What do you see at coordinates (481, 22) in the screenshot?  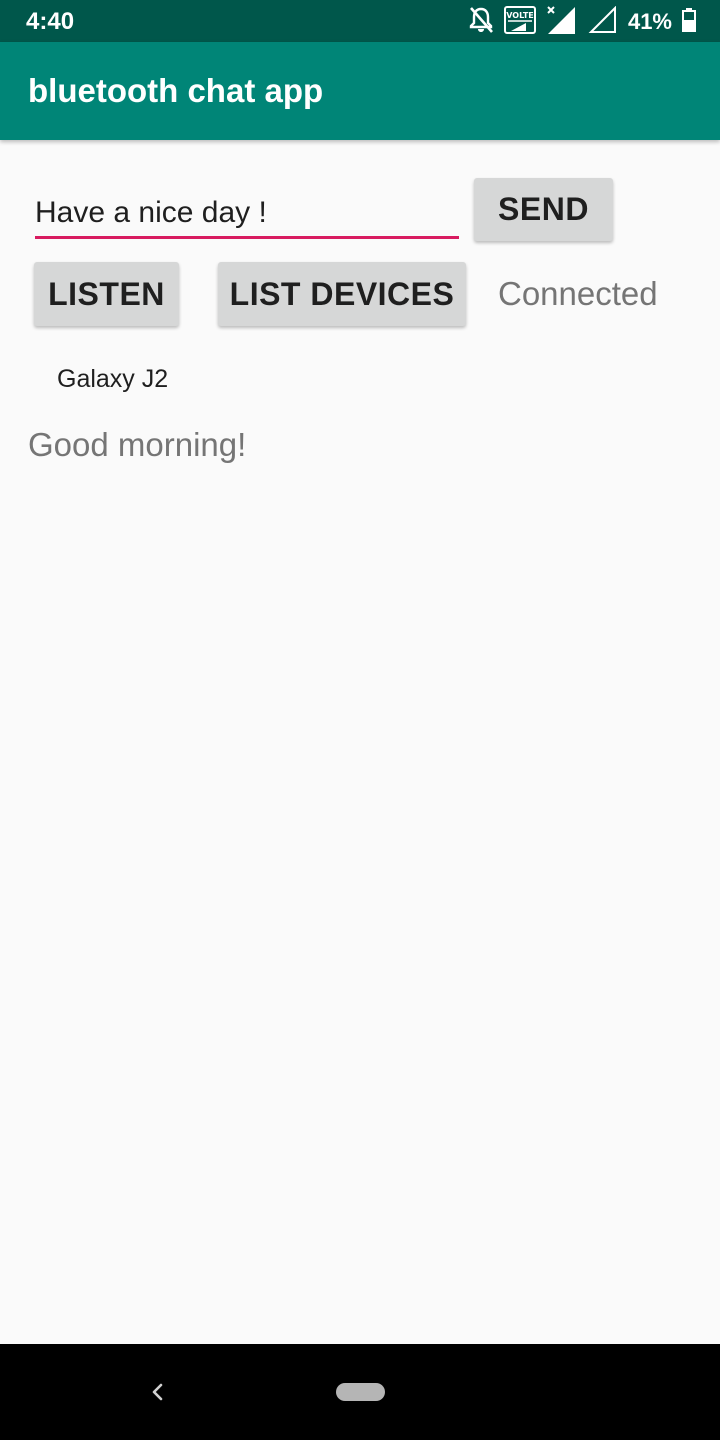 I see `mute-notification-icon` at bounding box center [481, 22].